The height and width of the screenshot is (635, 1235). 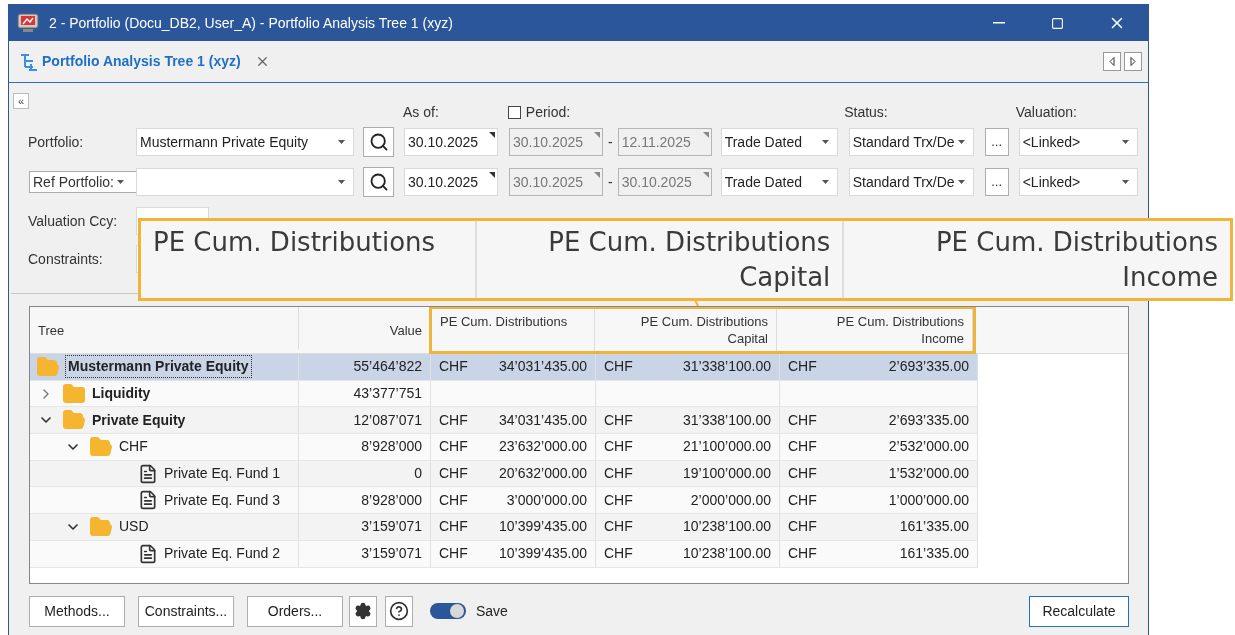 I want to click on node-label: USD, so click(x=134, y=527).